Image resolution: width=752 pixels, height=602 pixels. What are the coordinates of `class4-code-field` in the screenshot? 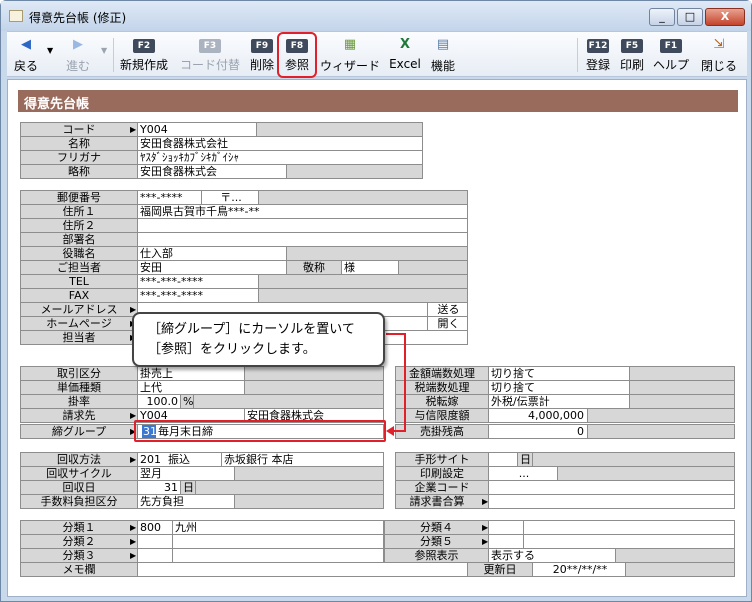 It's located at (506, 527).